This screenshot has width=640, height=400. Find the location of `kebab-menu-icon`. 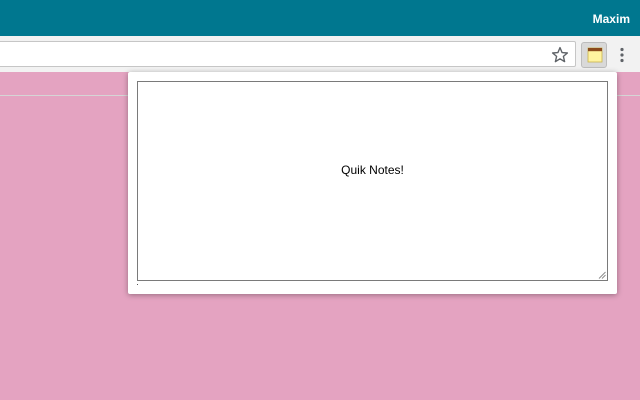

kebab-menu-icon is located at coordinates (622, 55).